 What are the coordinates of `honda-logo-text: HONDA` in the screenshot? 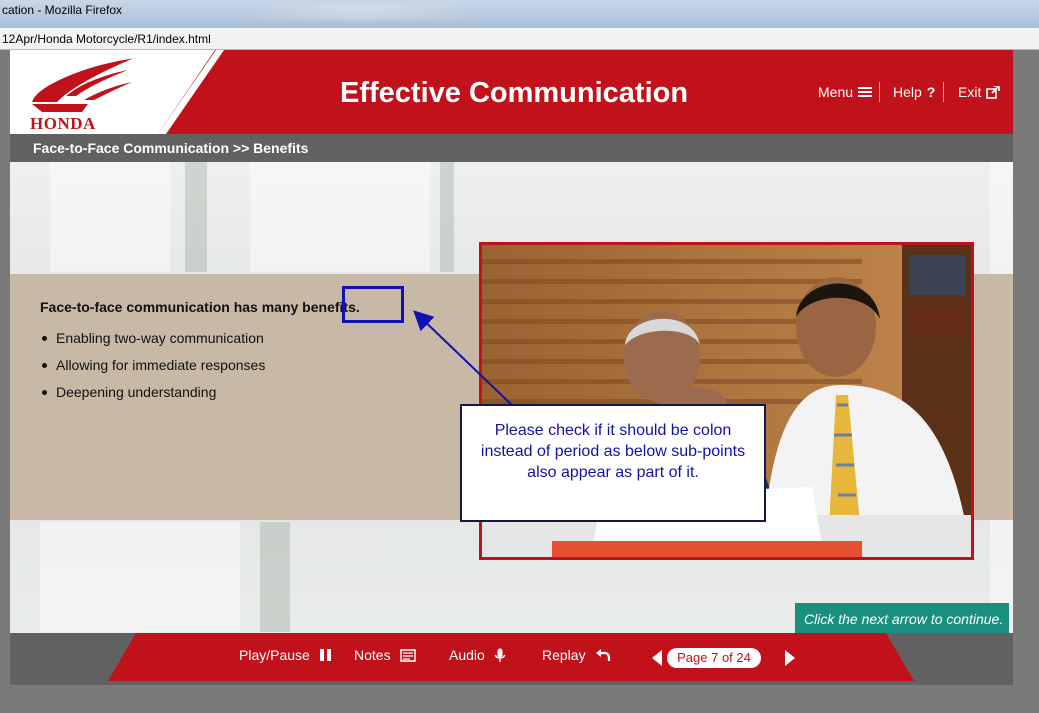 It's located at (63, 123).